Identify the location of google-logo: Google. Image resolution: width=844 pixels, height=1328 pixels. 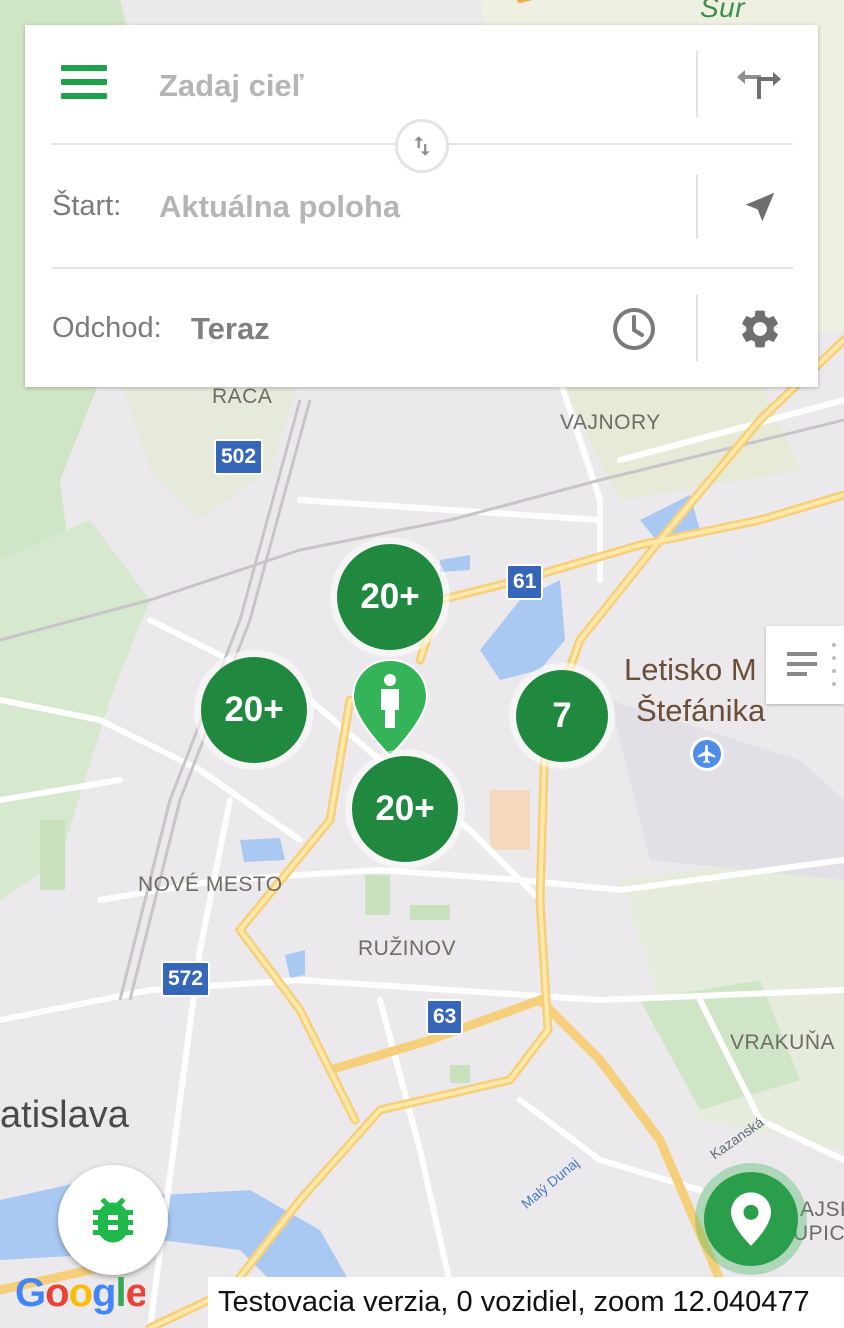
(81, 1297).